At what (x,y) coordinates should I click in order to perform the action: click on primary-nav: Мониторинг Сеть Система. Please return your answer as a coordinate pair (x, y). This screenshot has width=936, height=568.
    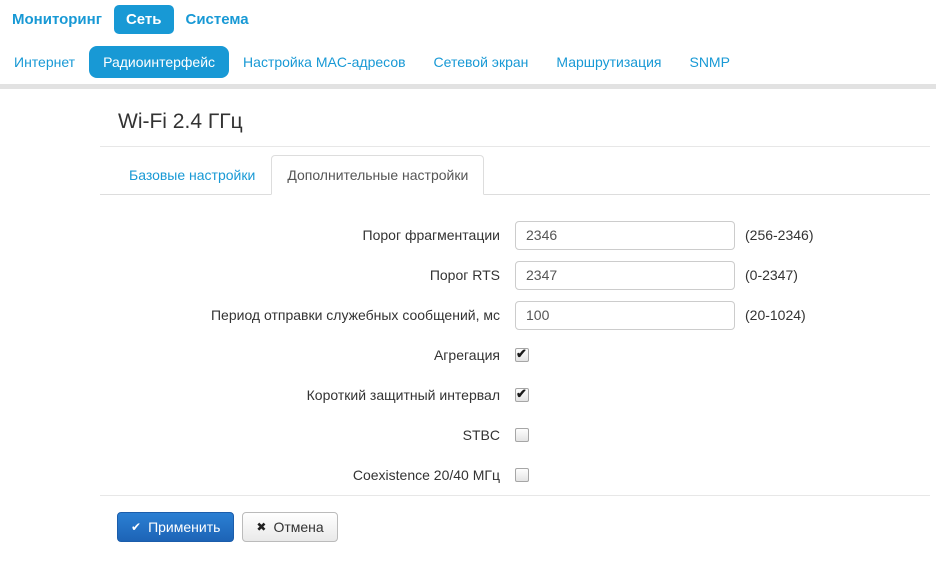
    Looking at the image, I should click on (468, 17).